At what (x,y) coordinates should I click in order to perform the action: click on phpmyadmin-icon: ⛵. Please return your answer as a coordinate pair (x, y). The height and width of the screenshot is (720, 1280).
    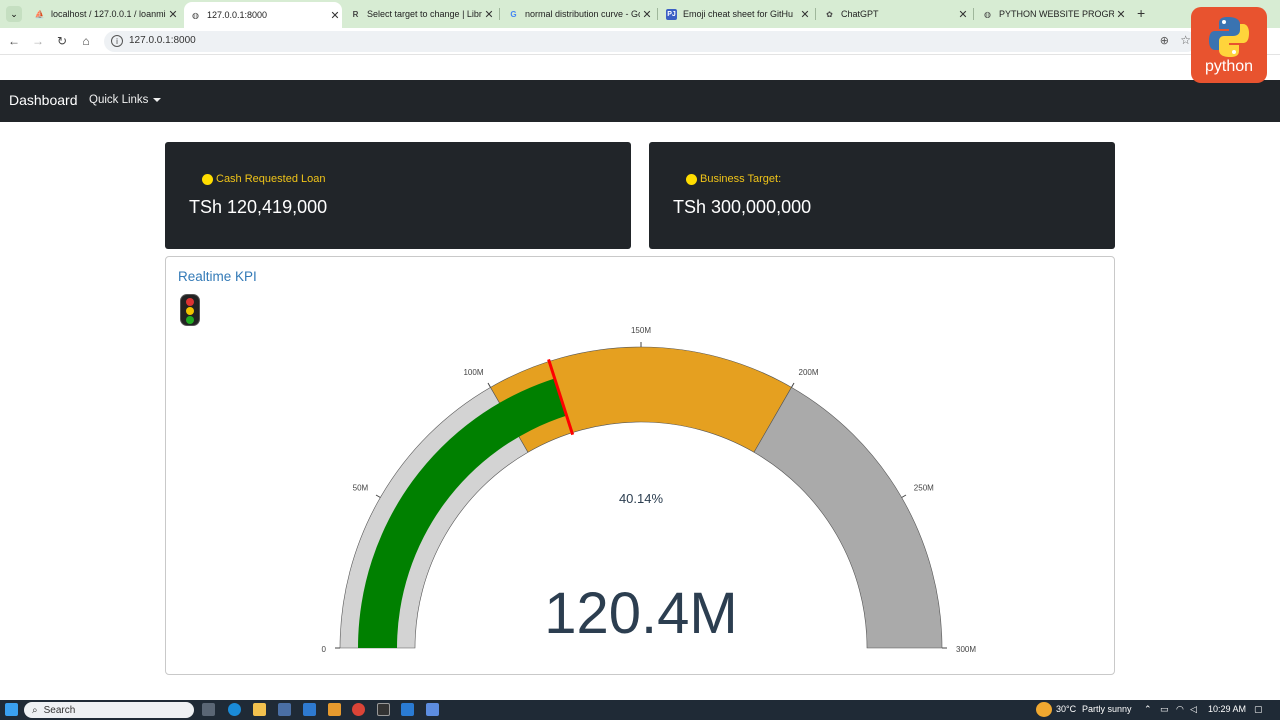
    Looking at the image, I should click on (39, 14).